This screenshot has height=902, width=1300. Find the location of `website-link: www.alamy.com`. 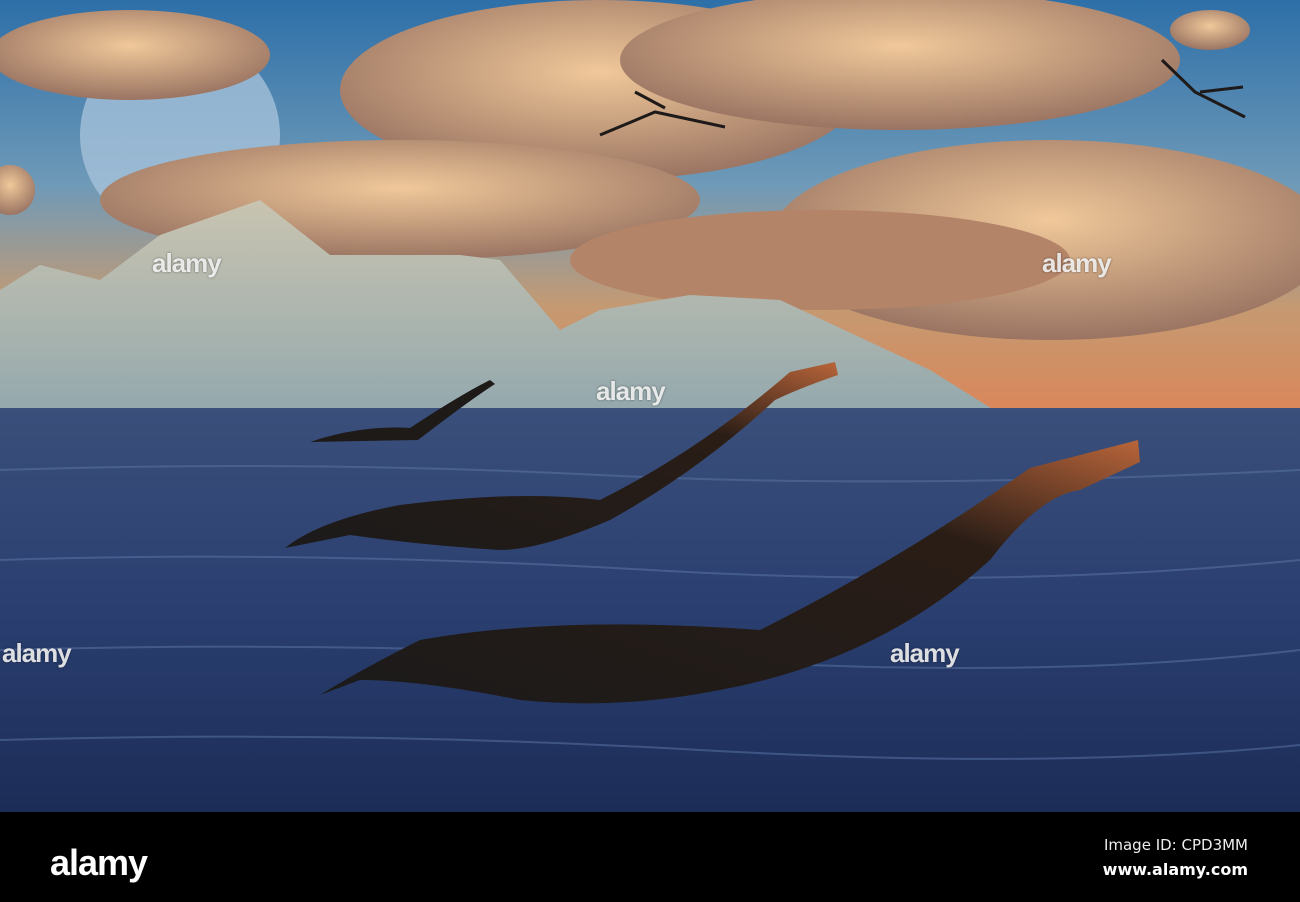

website-link: www.alamy.com is located at coordinates (1175, 869).